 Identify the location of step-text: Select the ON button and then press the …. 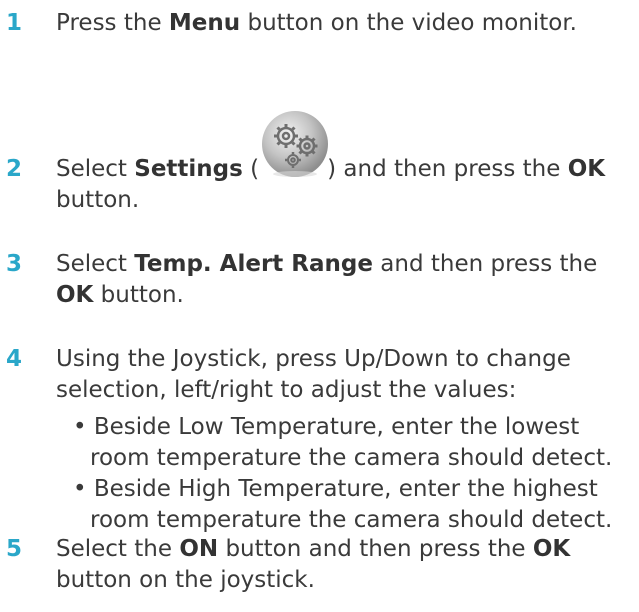
(313, 564).